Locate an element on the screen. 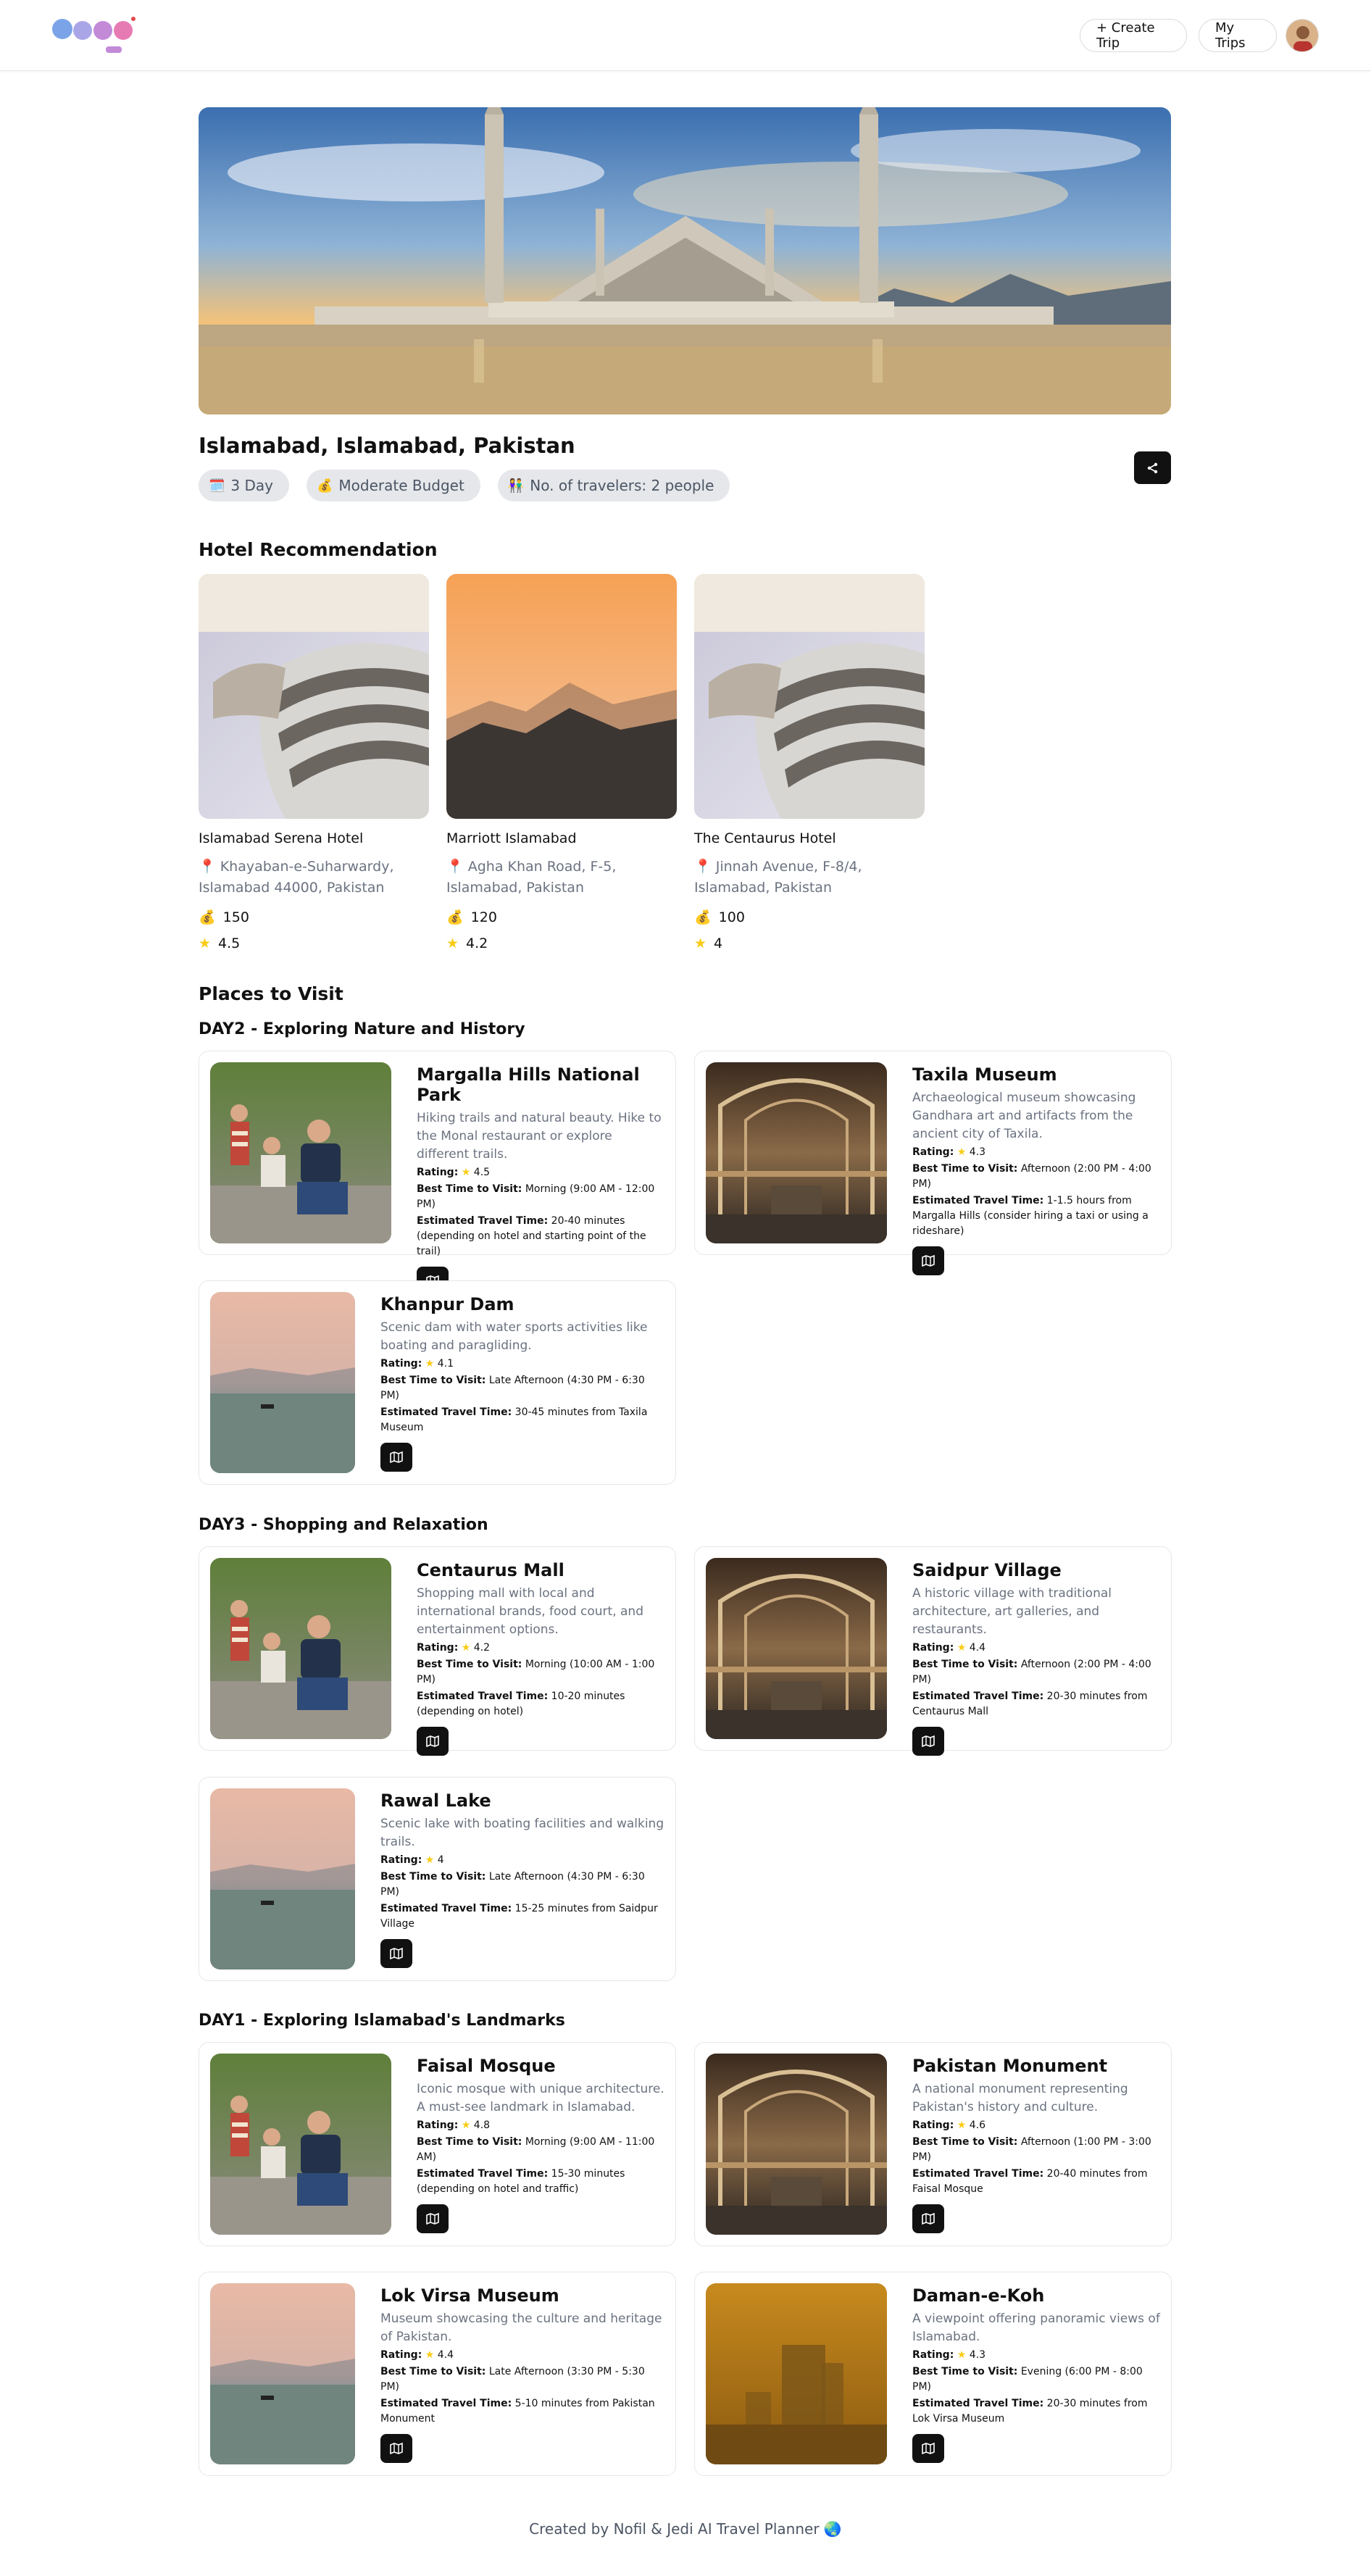 This screenshot has width=1371, height=2576. hotel-rating: ★ 4 is located at coordinates (809, 943).